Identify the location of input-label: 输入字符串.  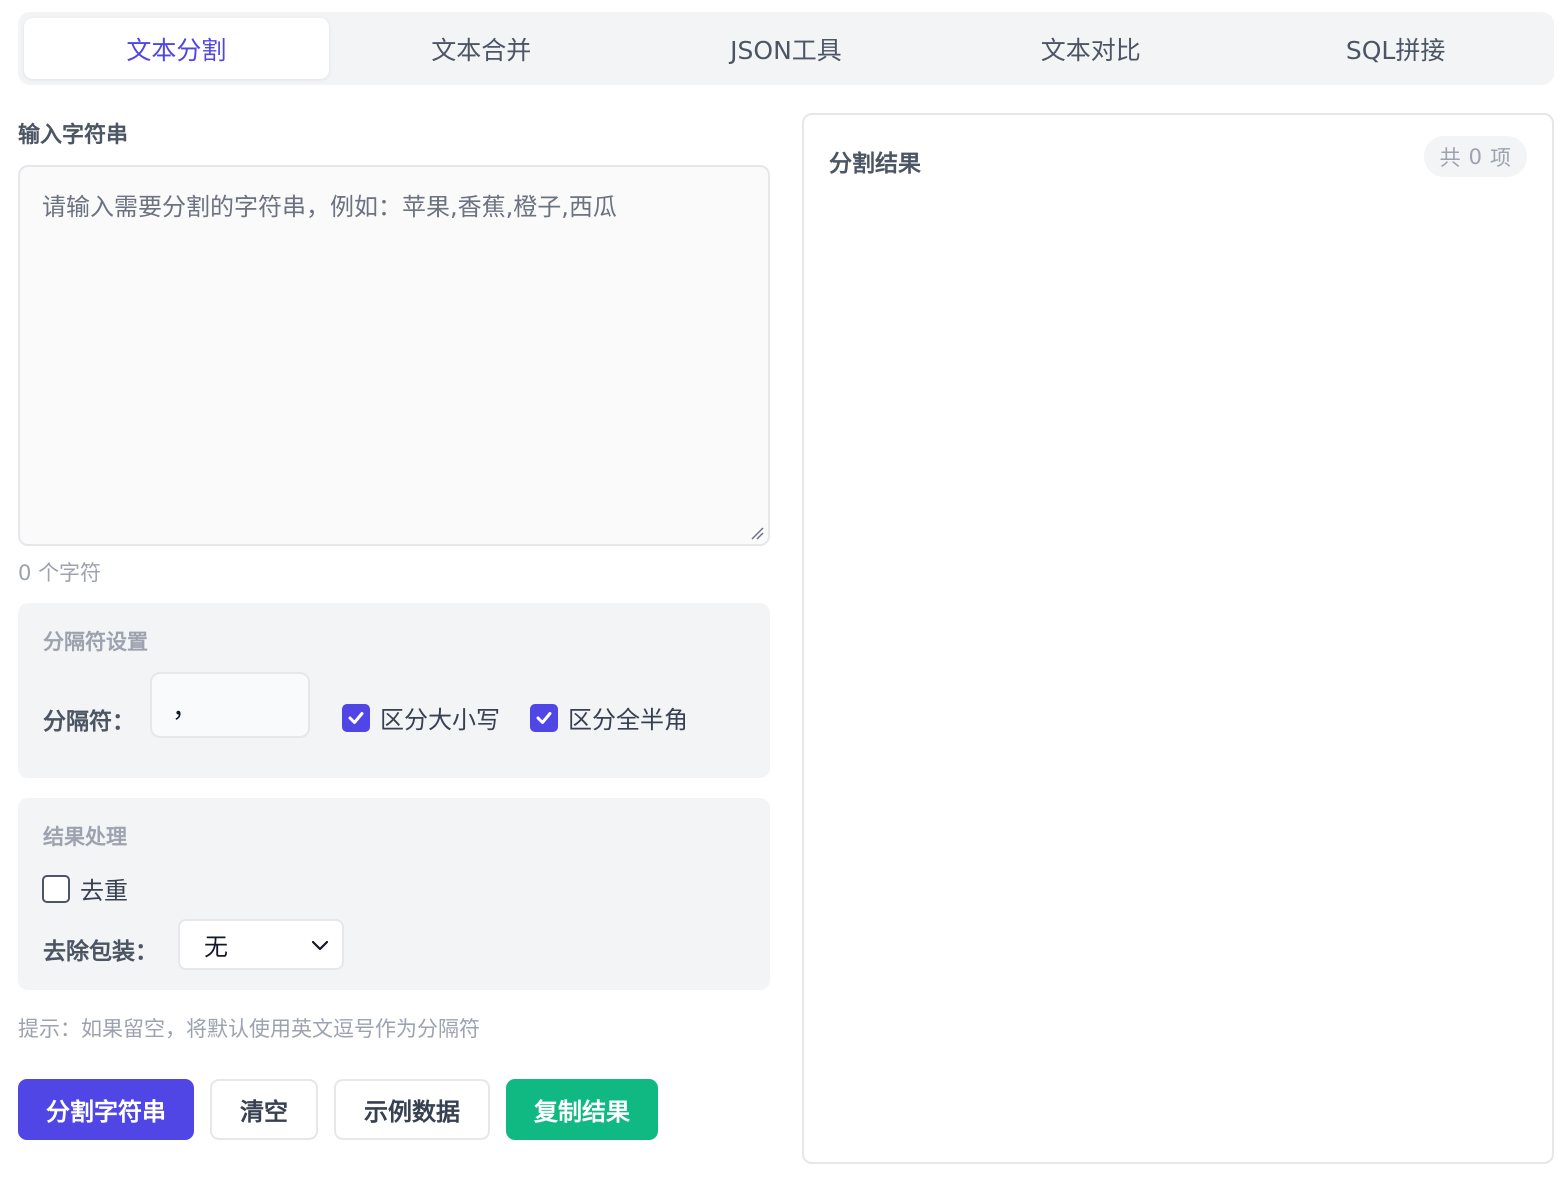
(73, 135).